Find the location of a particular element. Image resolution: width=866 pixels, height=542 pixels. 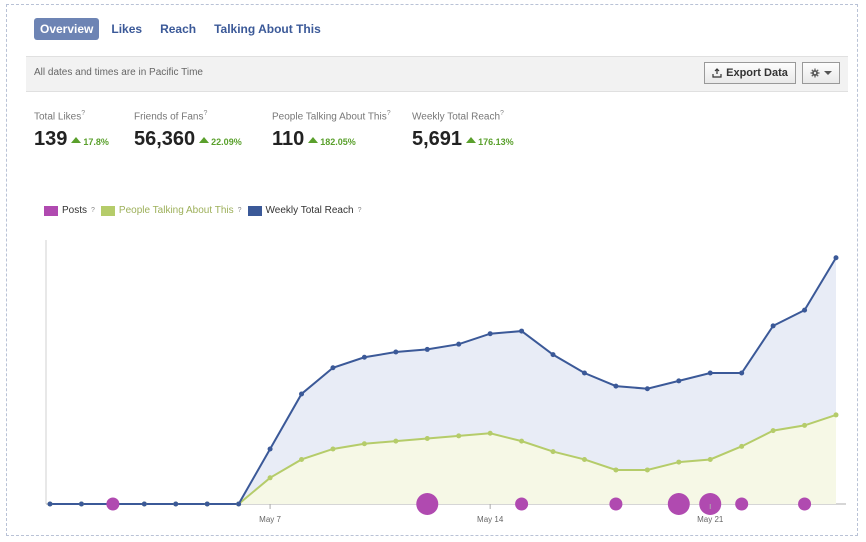

metric-change: 182.05% is located at coordinates (338, 142).